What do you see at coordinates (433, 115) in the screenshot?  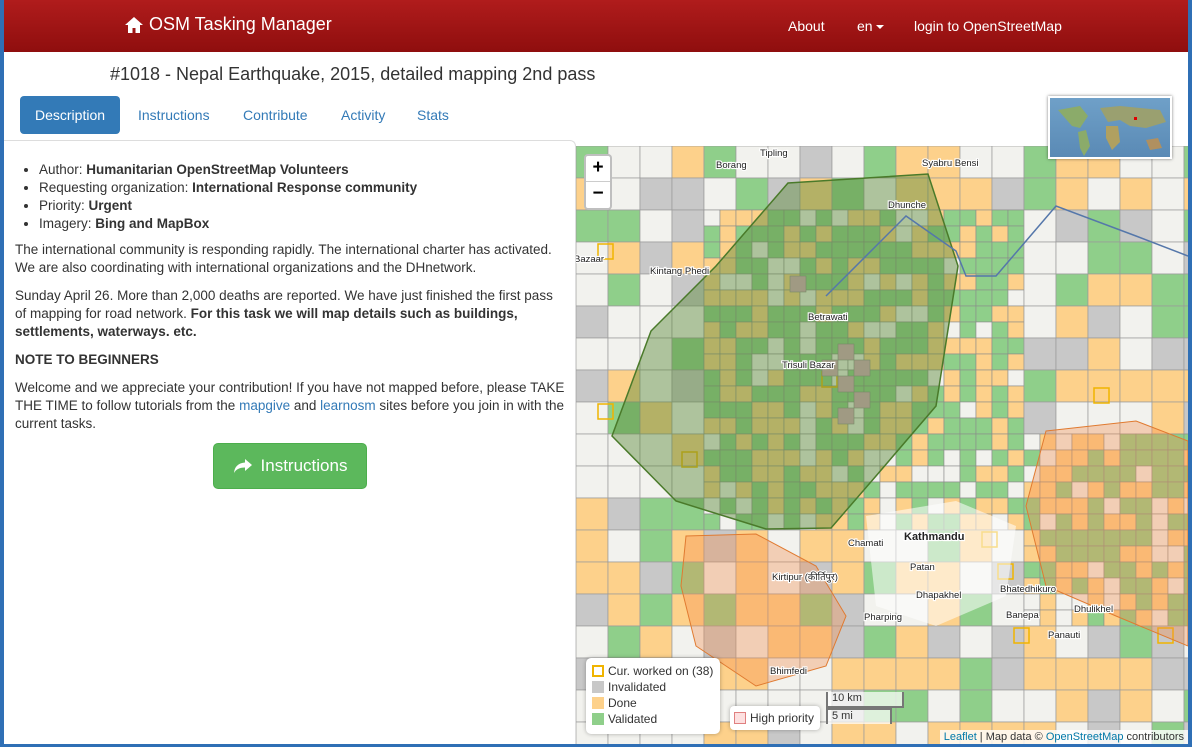 I see `tab-stats: Stats` at bounding box center [433, 115].